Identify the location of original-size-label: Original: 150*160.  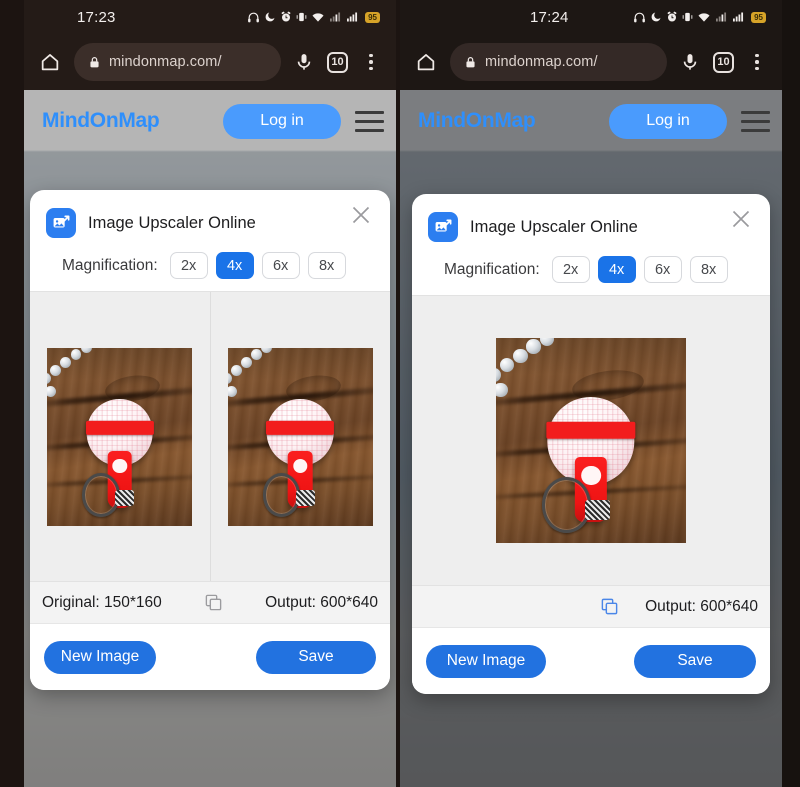
(102, 602).